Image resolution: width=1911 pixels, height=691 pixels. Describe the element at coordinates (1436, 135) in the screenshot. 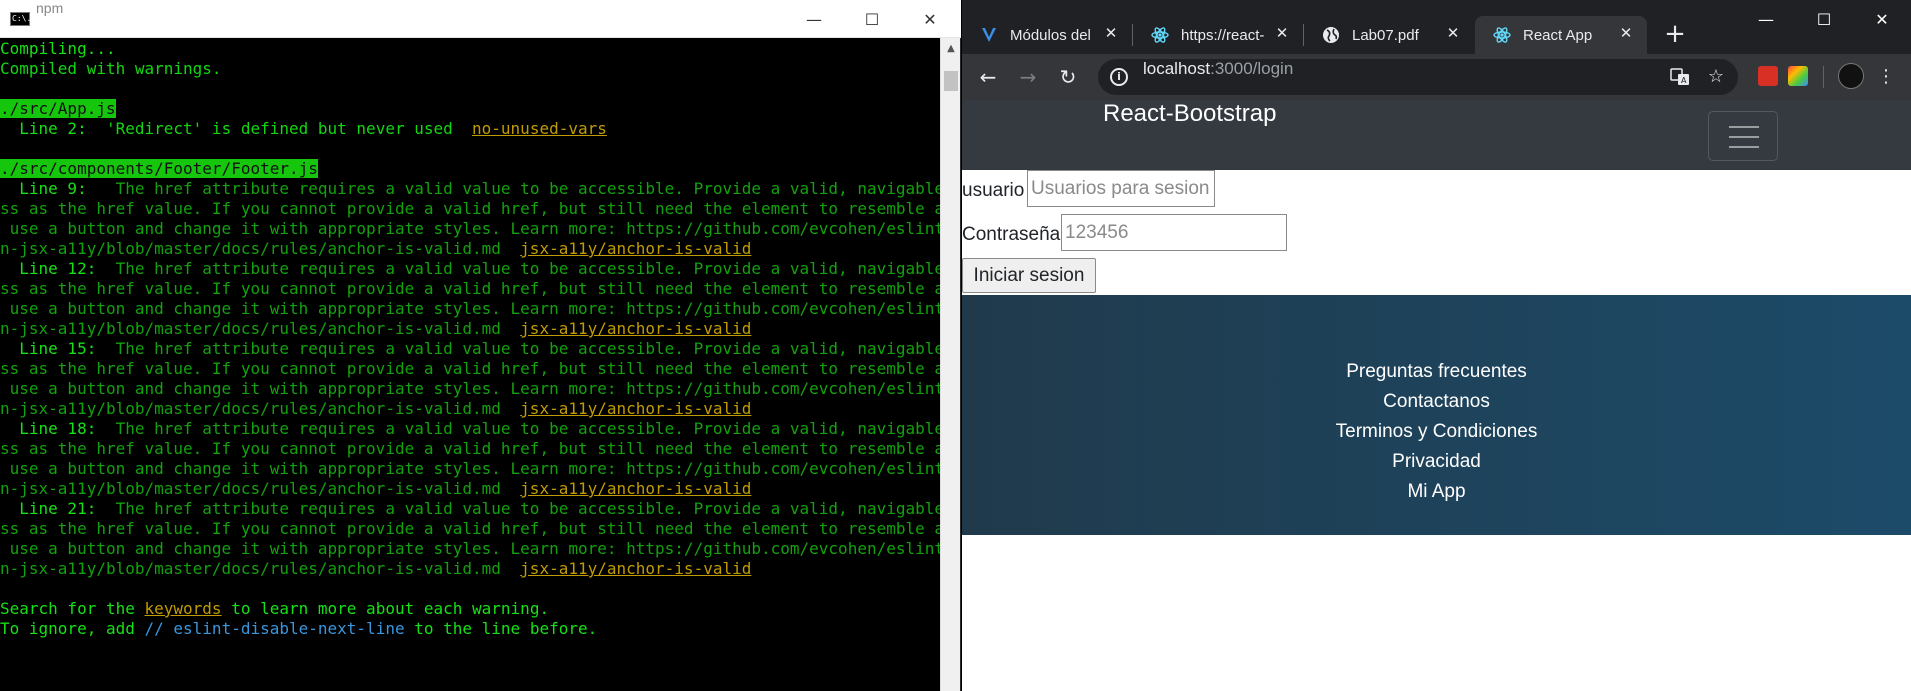

I see `navbar: React-Bootstrap` at that location.